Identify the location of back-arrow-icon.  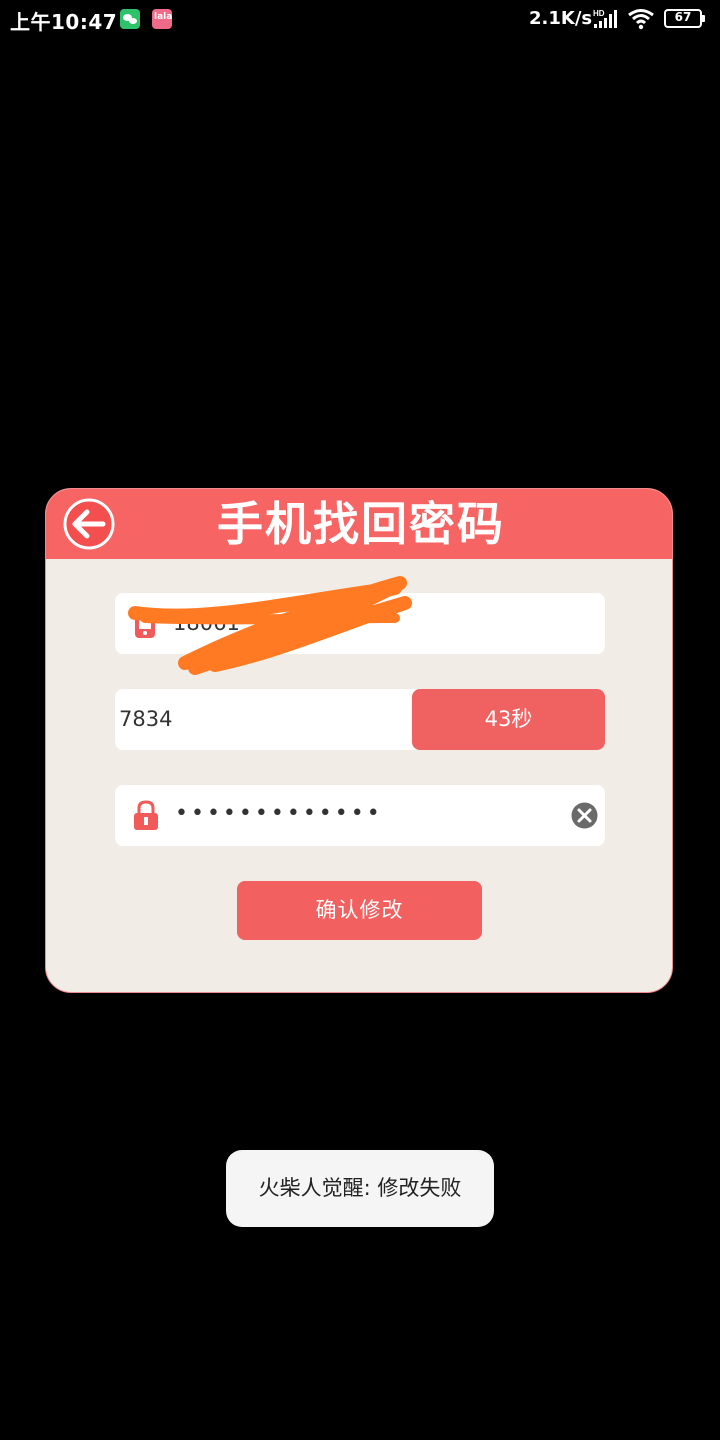
(89, 524).